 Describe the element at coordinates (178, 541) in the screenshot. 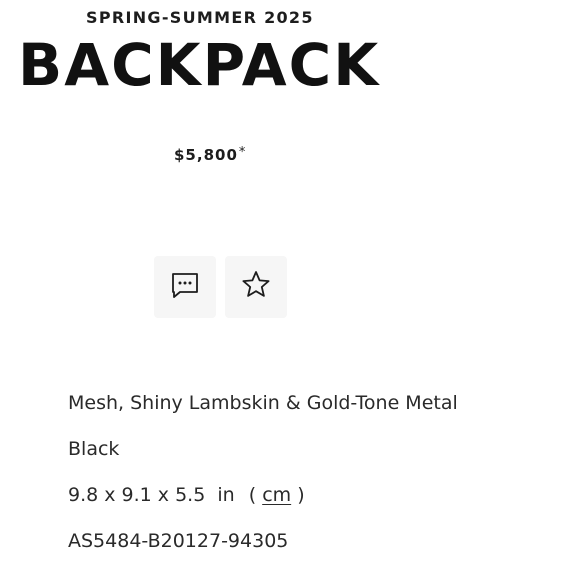

I see `reference-number: AS5484-B20127-94305` at that location.